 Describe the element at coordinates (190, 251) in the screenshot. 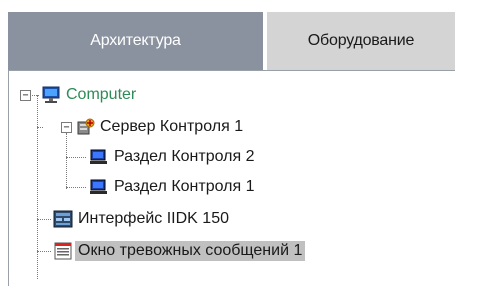

I see `tree-node-label: Окно тревожных сообщений 1` at that location.